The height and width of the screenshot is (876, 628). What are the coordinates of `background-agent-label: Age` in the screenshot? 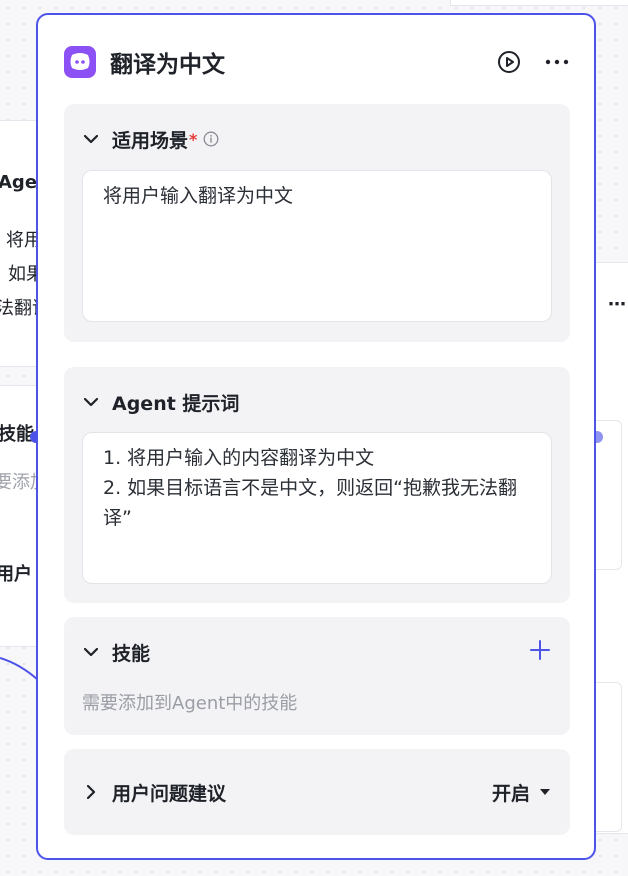 It's located at (19, 182).